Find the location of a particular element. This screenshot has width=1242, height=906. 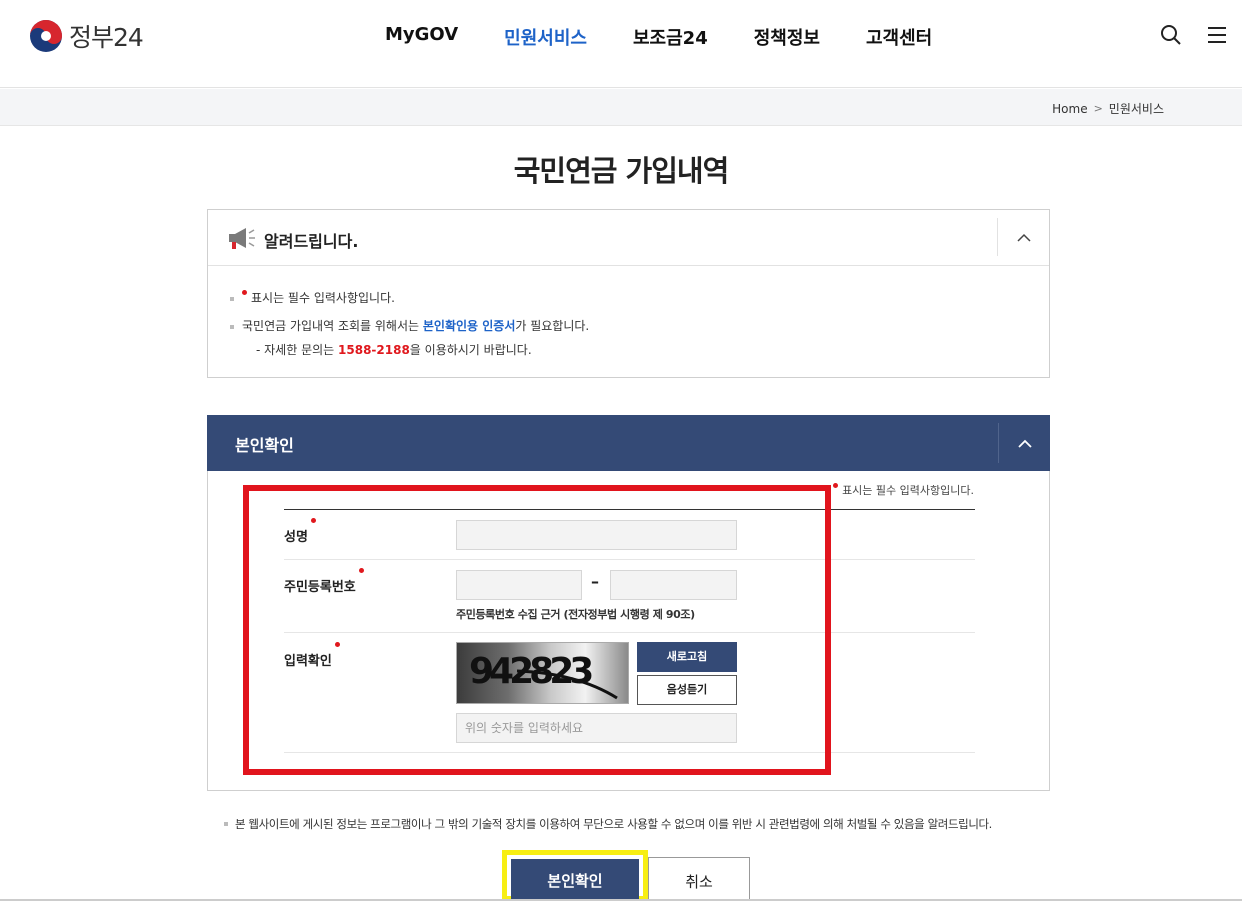

chevron-right-icon: > is located at coordinates (1098, 108).